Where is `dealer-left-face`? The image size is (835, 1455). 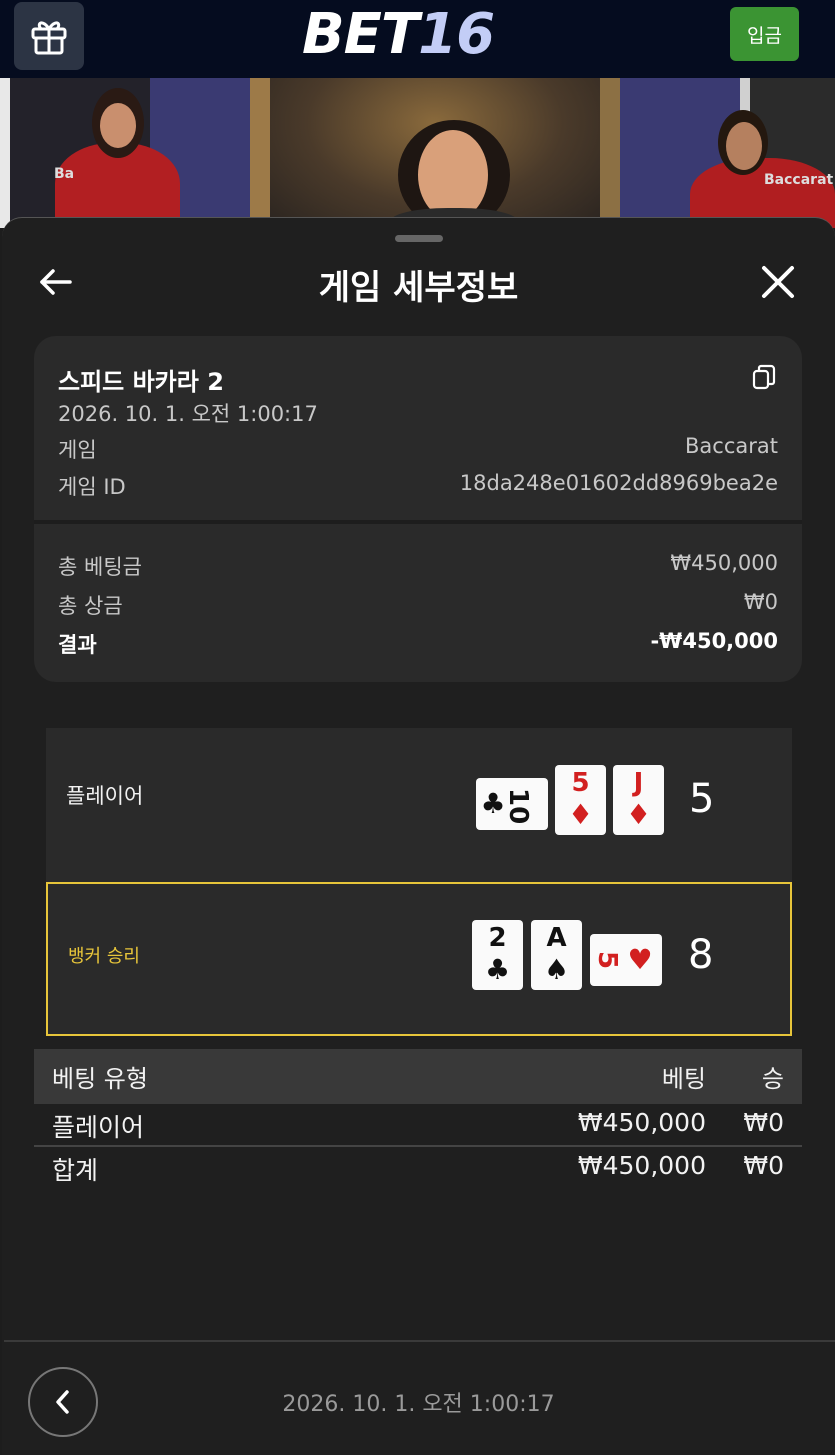
dealer-left-face is located at coordinates (118, 125).